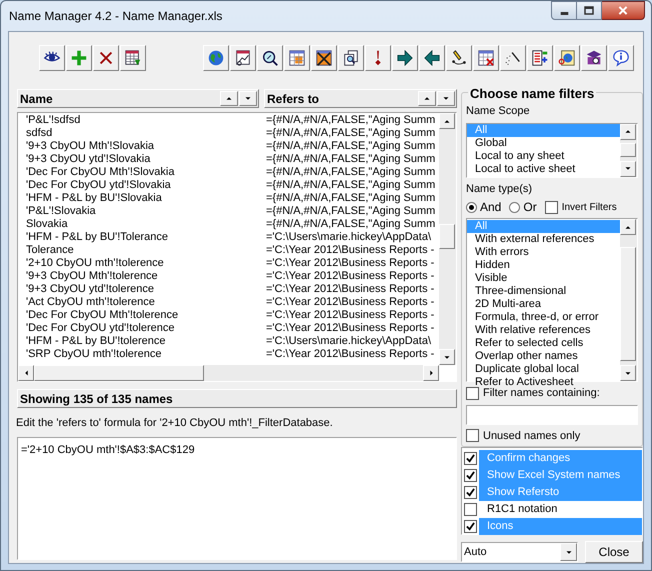 The height and width of the screenshot is (571, 652). What do you see at coordinates (138, 98) in the screenshot?
I see `column-header: Name` at bounding box center [138, 98].